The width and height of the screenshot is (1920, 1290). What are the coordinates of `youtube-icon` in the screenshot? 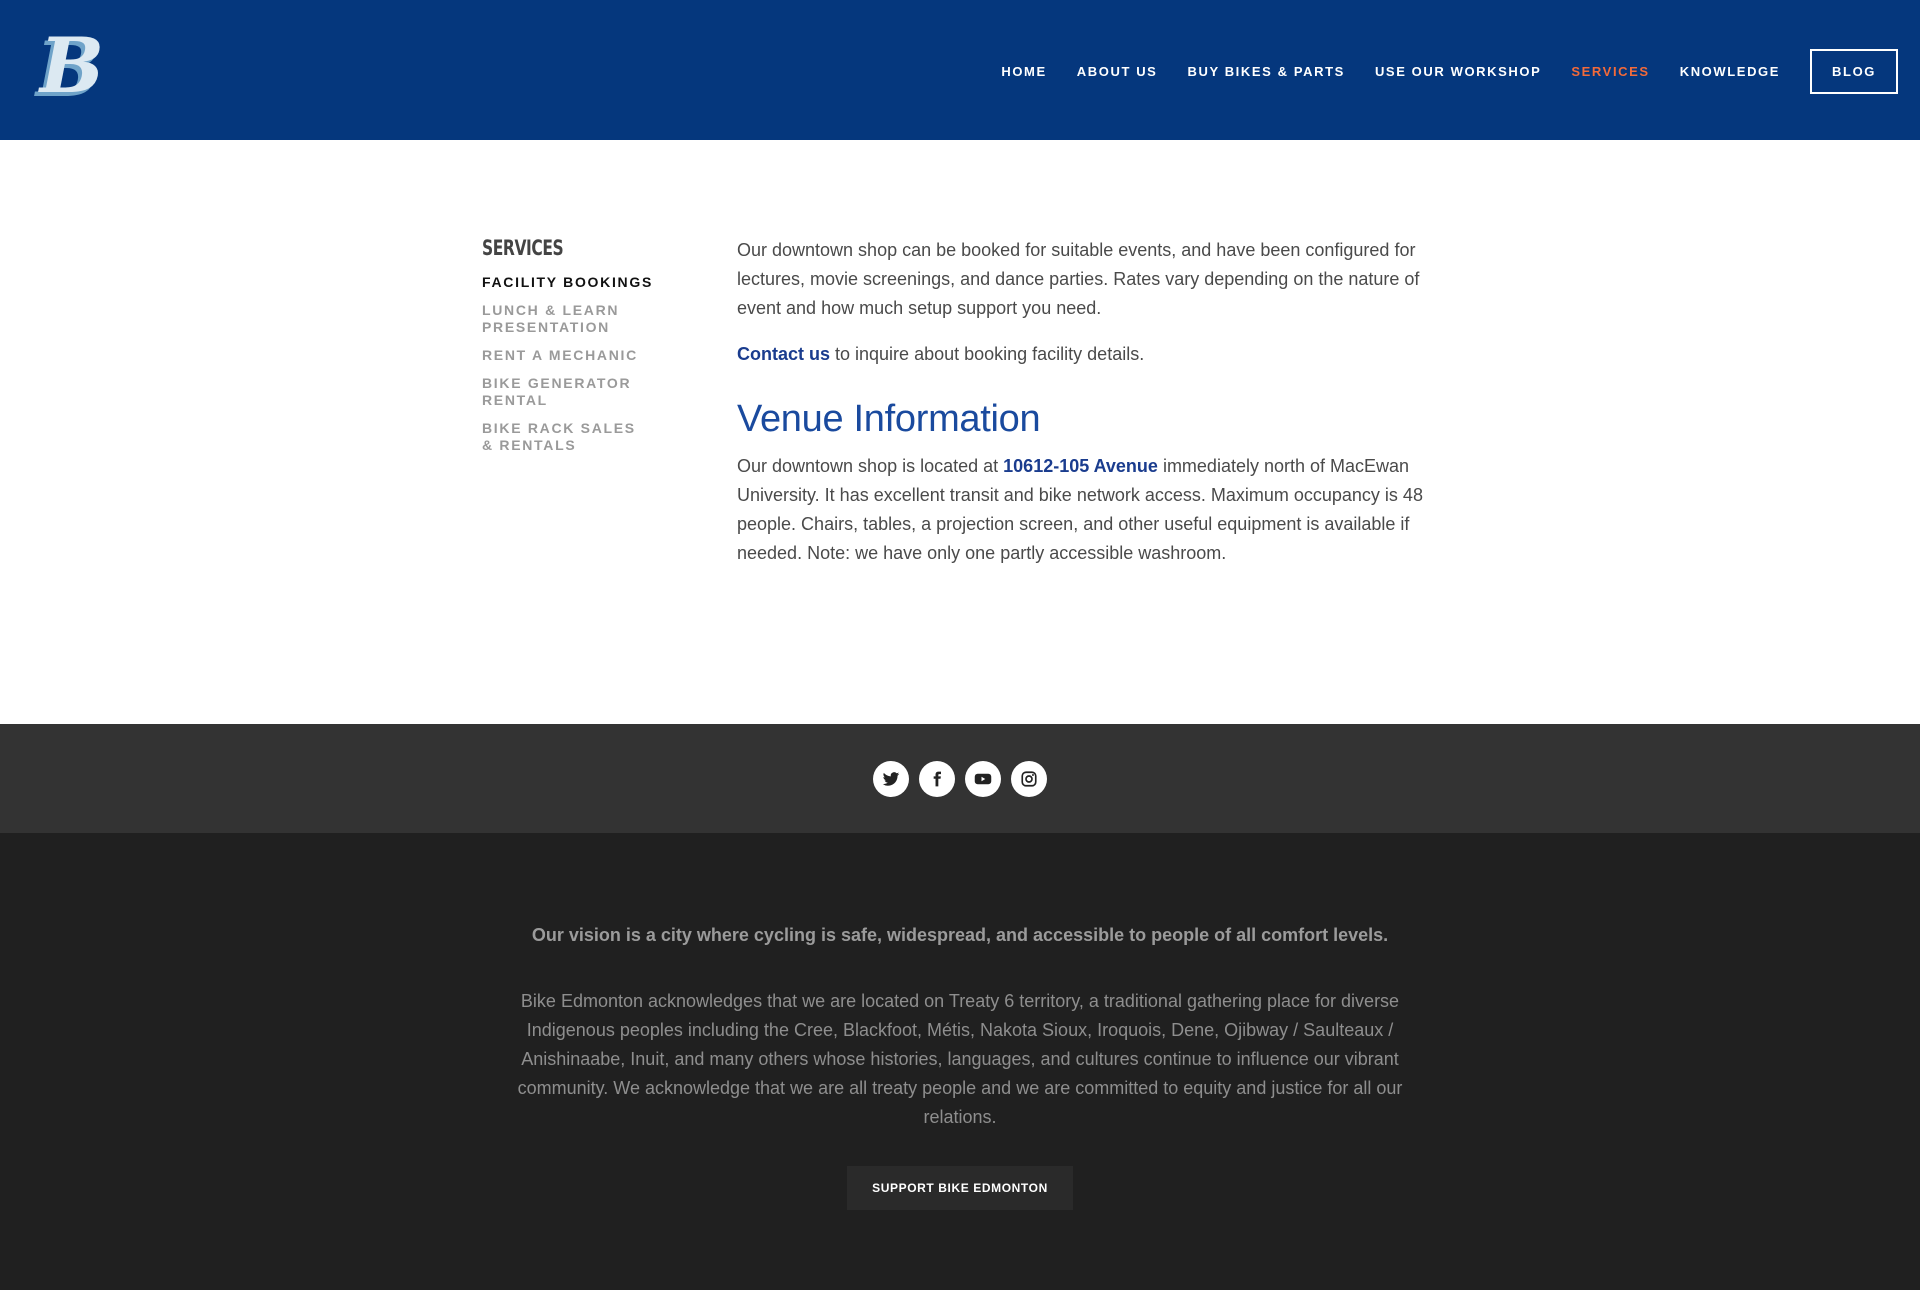 It's located at (983, 778).